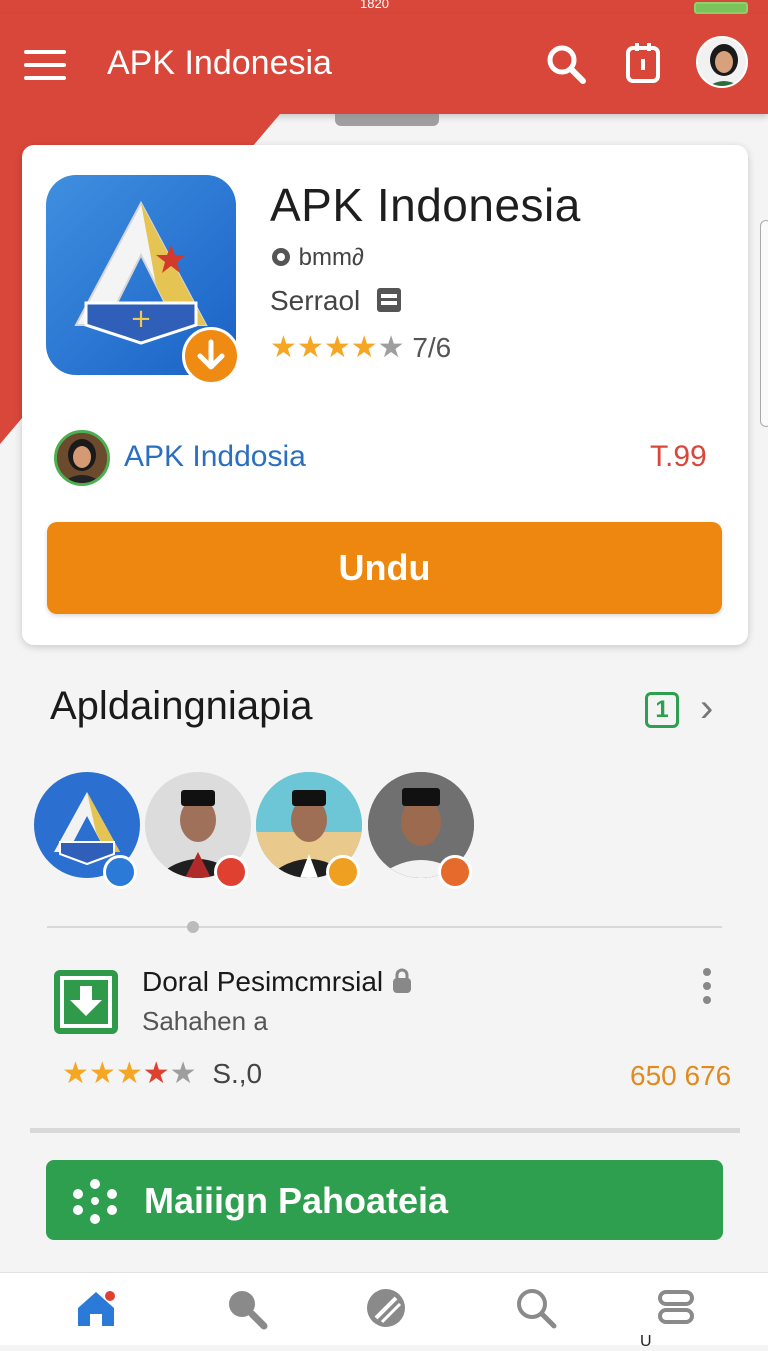 The width and height of the screenshot is (768, 1351). Describe the element at coordinates (384, 64) in the screenshot. I see `app-bar: APK Indonesia` at that location.